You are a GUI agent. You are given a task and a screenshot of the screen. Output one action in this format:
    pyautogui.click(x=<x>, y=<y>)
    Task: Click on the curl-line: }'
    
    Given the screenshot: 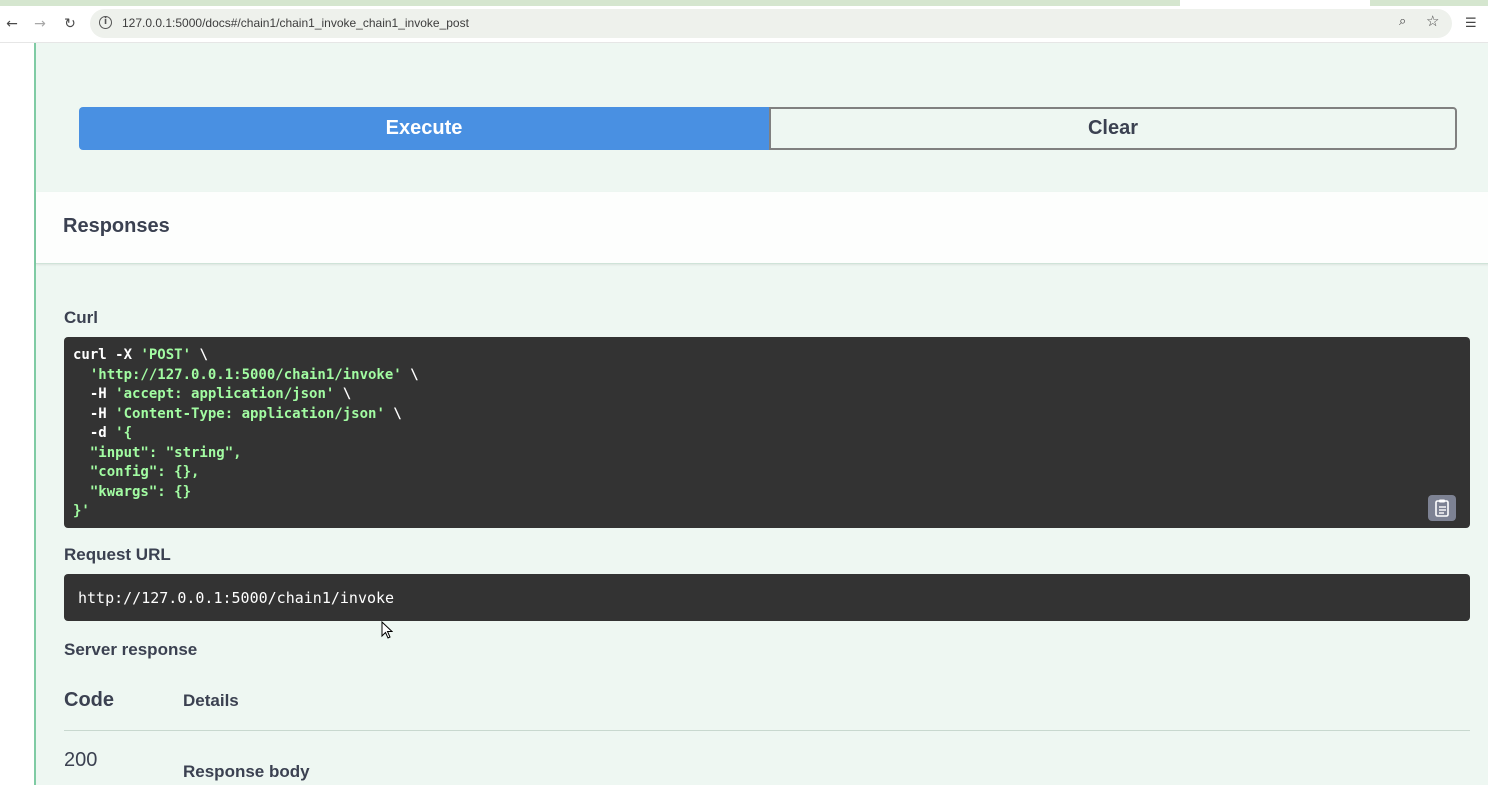 What is the action you would take?
    pyautogui.click(x=81, y=511)
    